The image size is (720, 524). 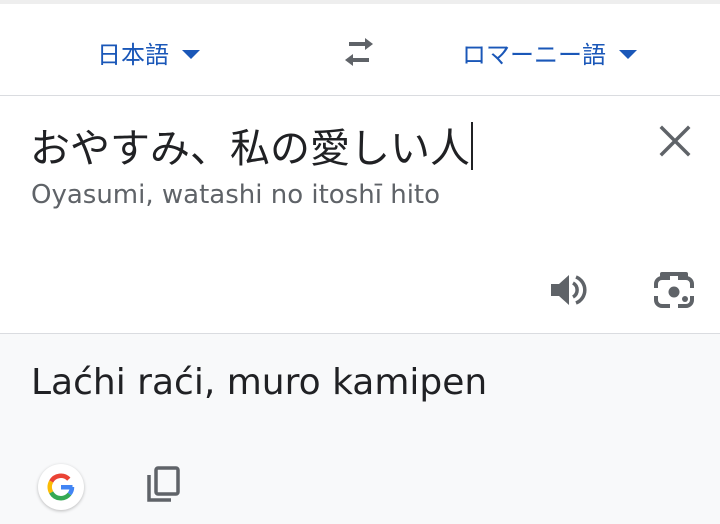 I want to click on clear-text-button, so click(x=675, y=141).